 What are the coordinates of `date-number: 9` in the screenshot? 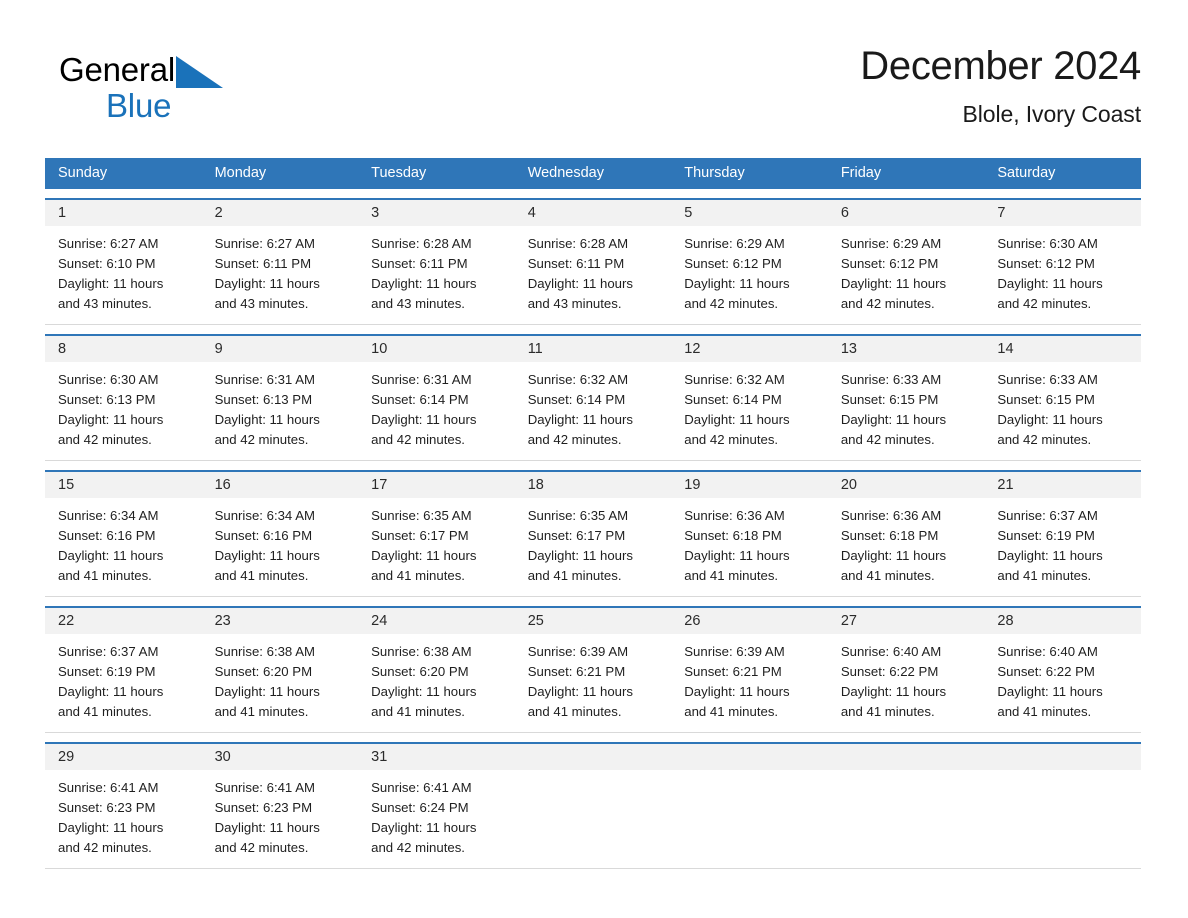 It's located at (280, 349).